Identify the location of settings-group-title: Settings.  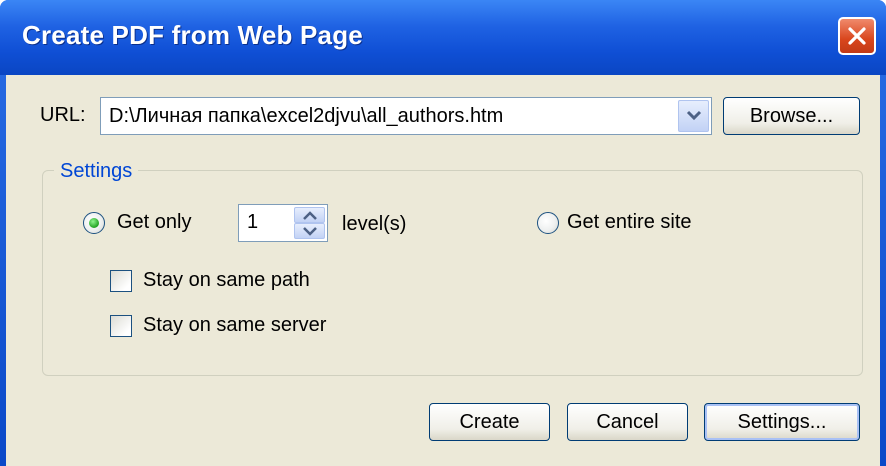
(96, 171).